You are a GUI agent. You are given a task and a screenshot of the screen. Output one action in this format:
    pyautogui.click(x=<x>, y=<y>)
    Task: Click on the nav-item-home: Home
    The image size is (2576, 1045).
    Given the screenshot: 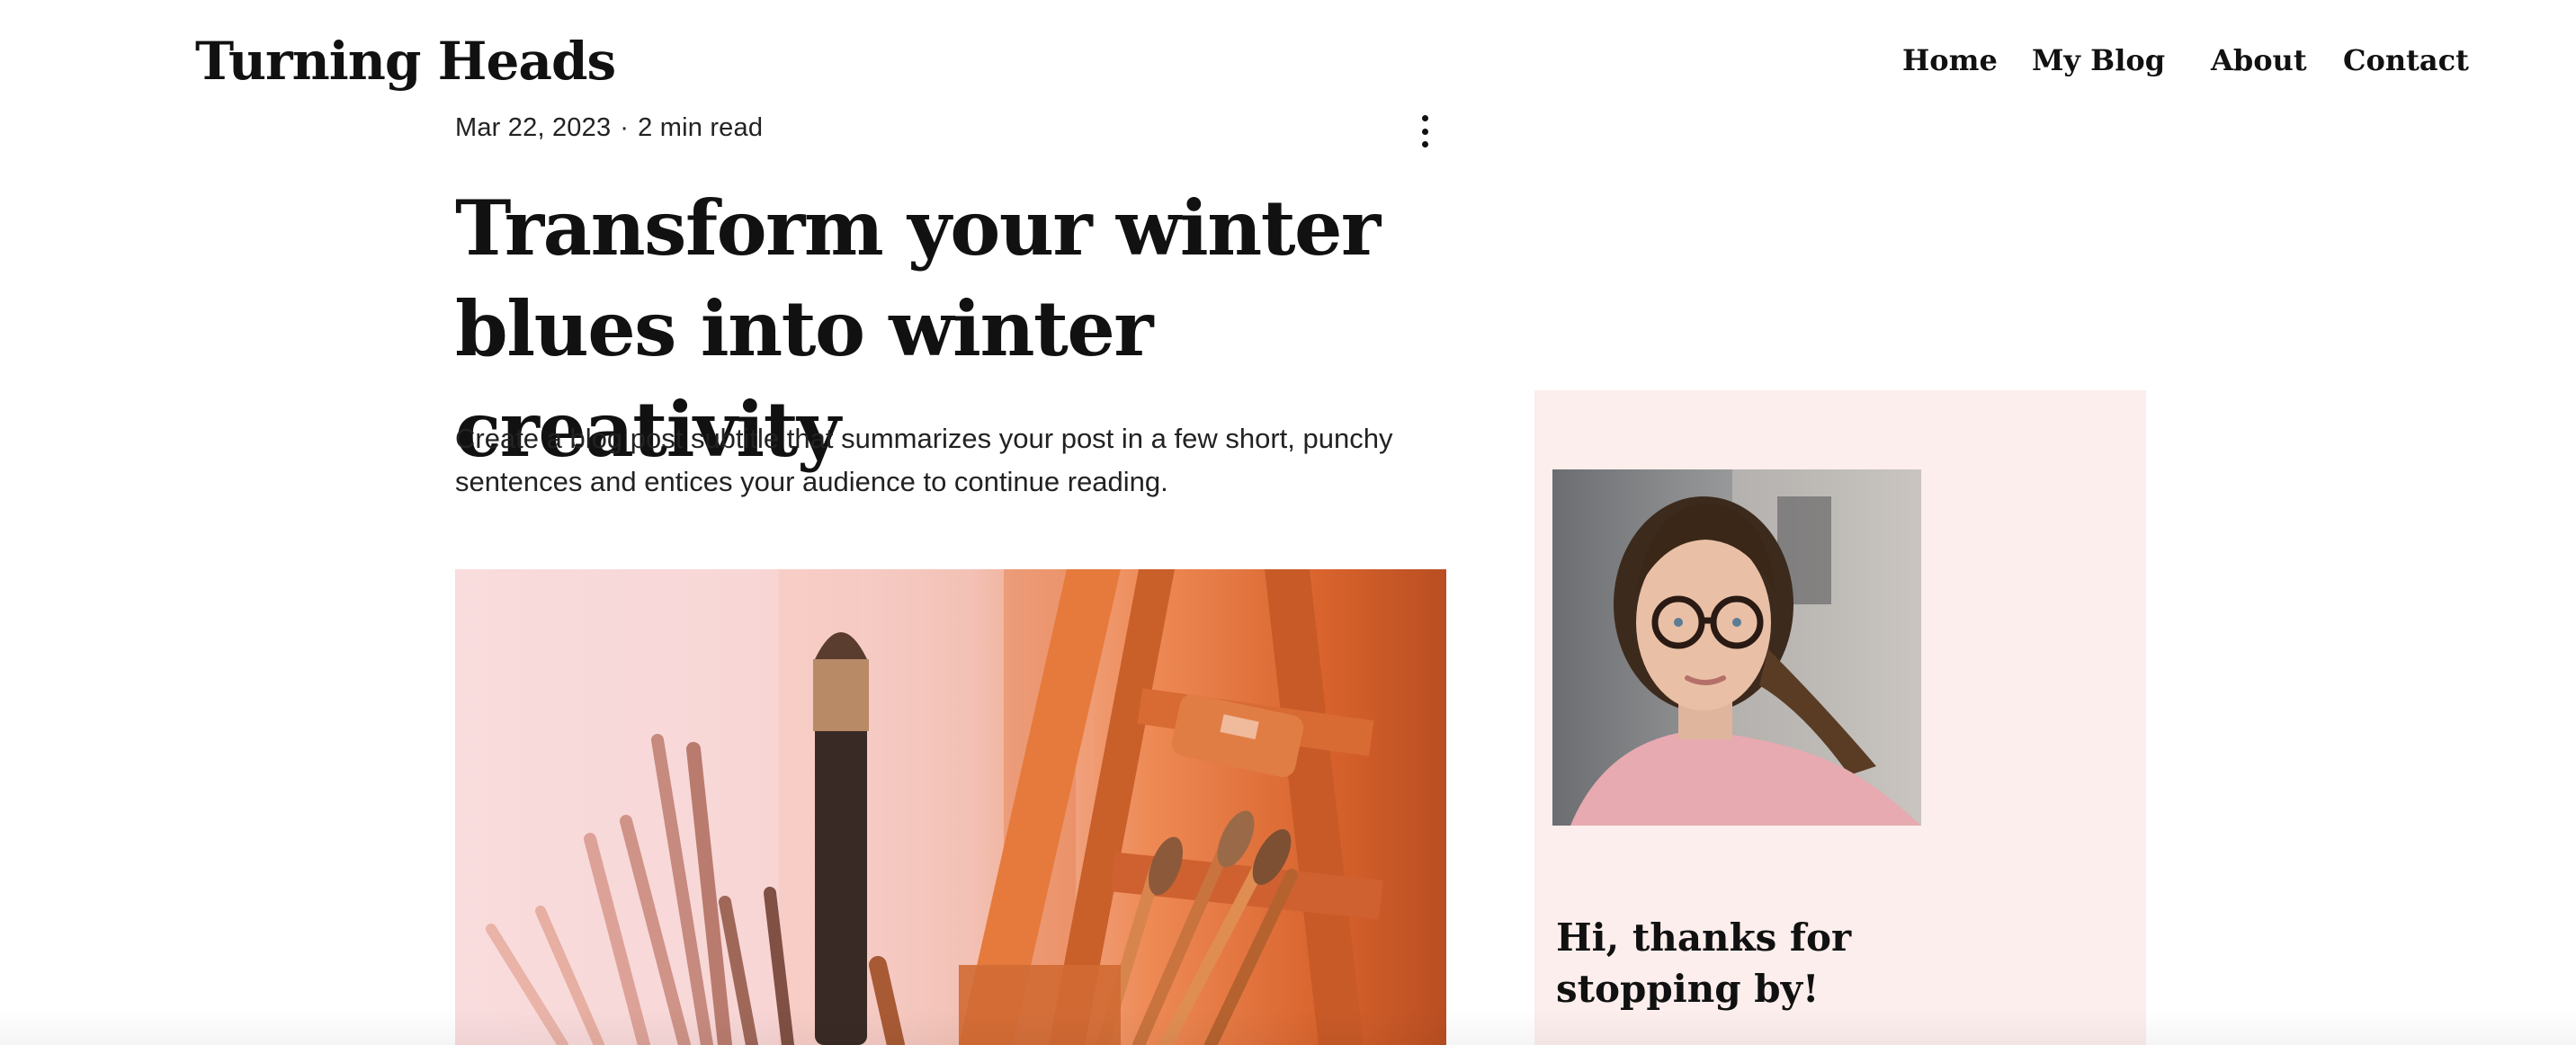 What is the action you would take?
    pyautogui.click(x=1950, y=63)
    